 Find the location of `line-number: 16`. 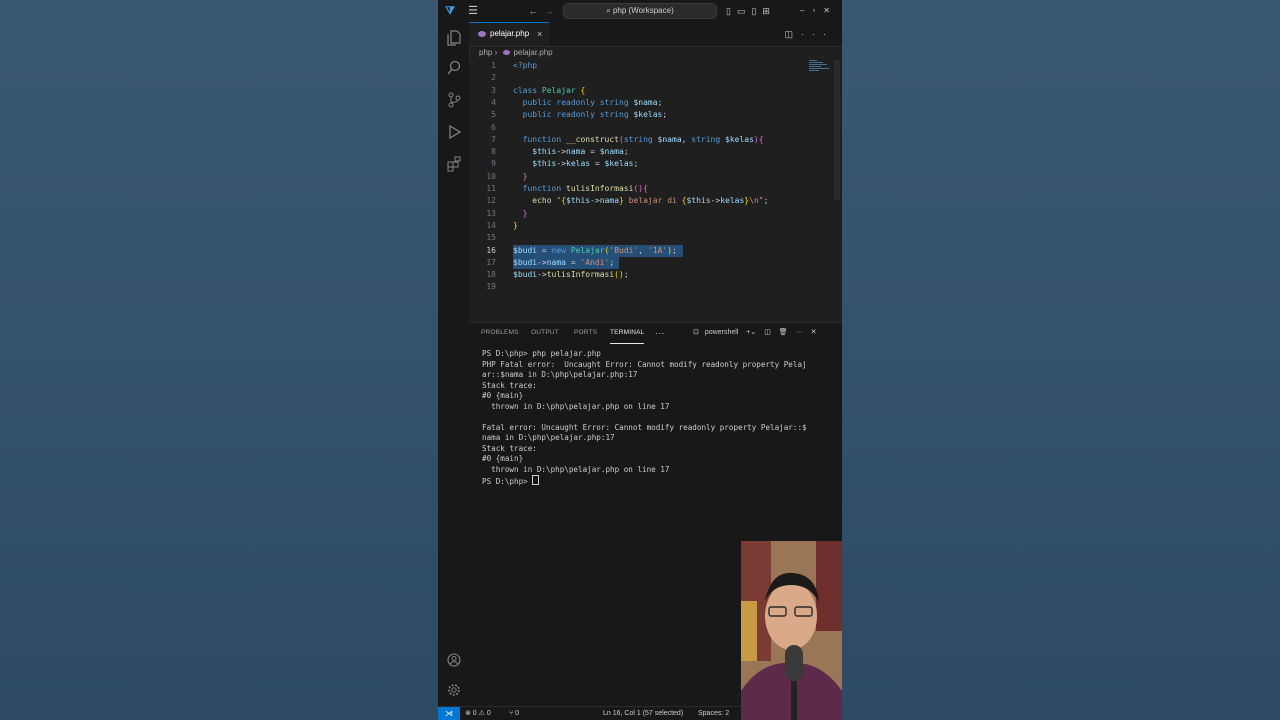

line-number: 16 is located at coordinates (491, 250).